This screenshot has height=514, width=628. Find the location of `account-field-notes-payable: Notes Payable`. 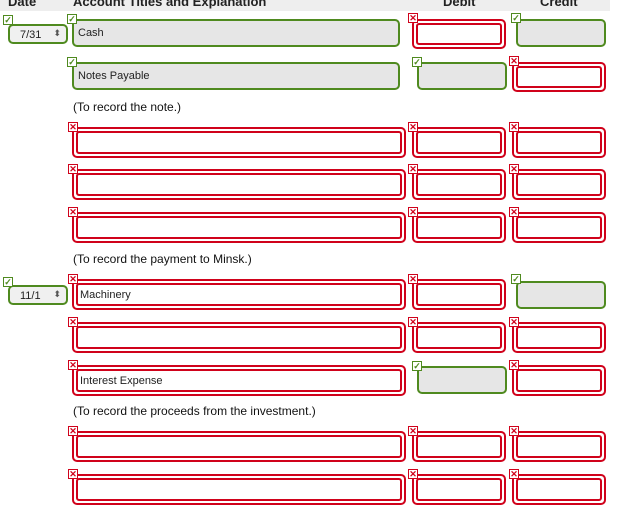

account-field-notes-payable: Notes Payable is located at coordinates (236, 76).